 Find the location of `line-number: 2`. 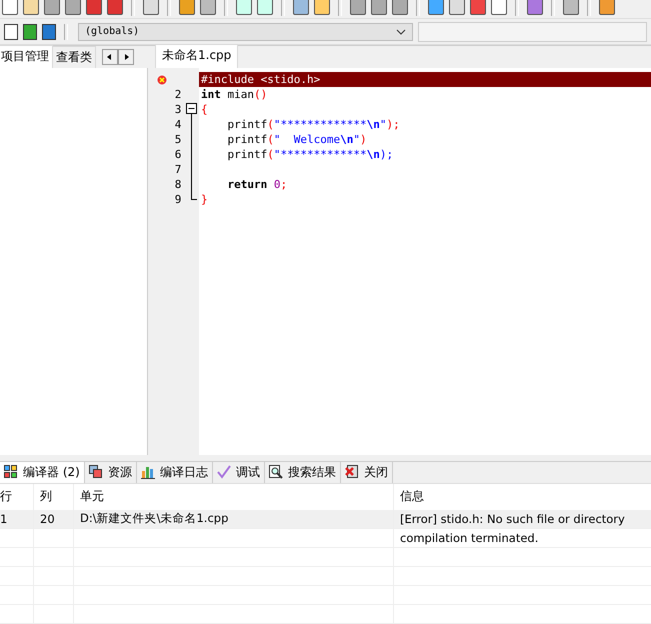

line-number: 2 is located at coordinates (178, 94).